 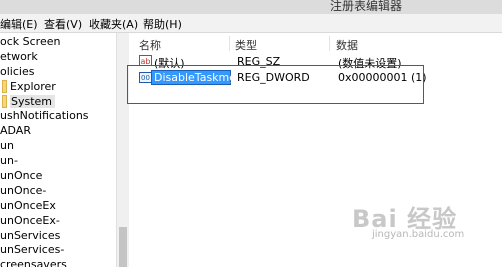 What do you see at coordinates (251, 23) in the screenshot?
I see `menu-bar: 编辑(E) 查看(V) 收藏夹(A) 帮助(H)` at bounding box center [251, 23].